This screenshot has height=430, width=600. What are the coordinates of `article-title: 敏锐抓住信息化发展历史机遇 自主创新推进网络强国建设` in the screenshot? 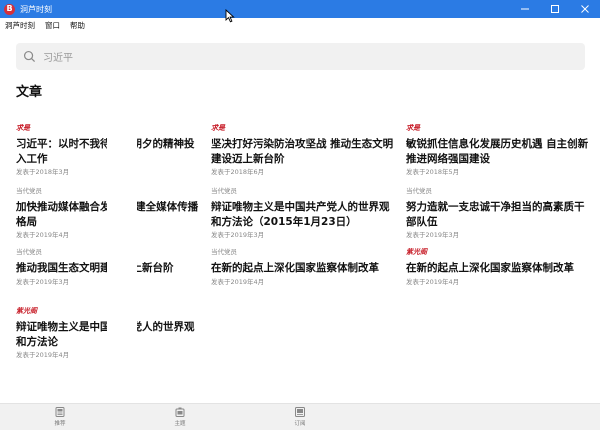 It's located at (498, 151).